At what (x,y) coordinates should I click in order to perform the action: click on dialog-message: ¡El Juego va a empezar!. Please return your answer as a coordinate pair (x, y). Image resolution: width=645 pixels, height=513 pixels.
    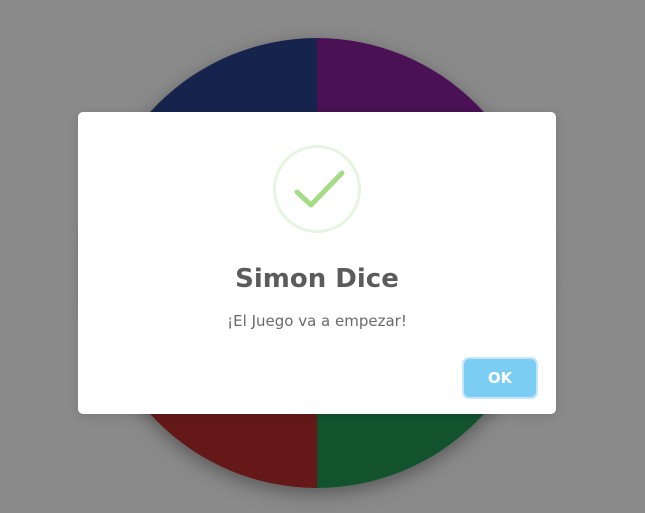
    Looking at the image, I should click on (317, 321).